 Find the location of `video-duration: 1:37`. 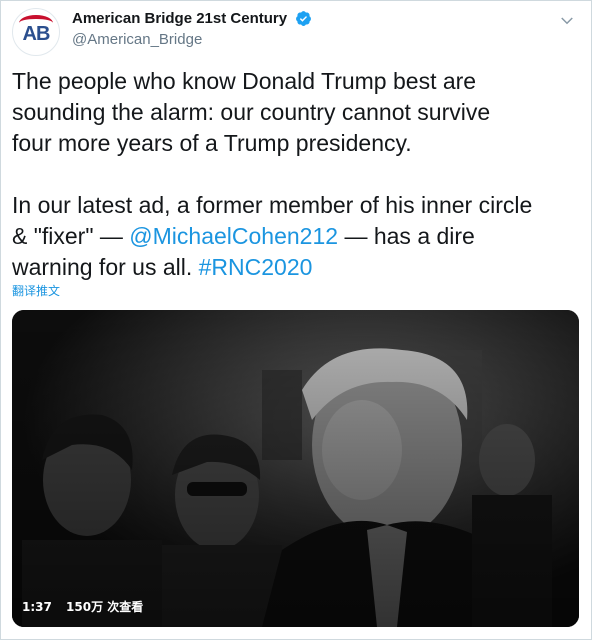

video-duration: 1:37 is located at coordinates (37, 607).